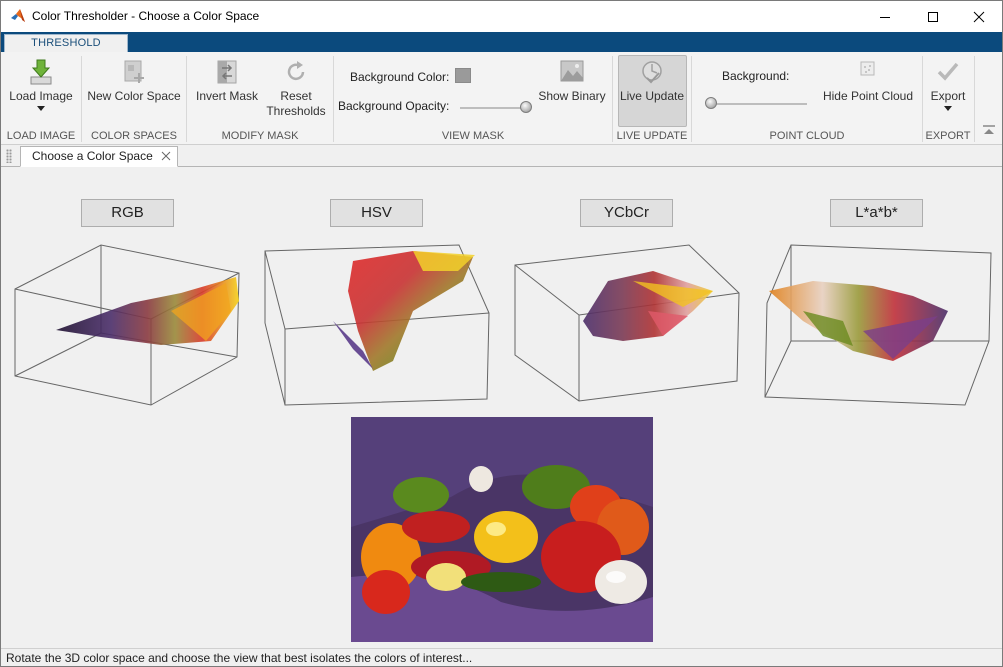 The image size is (1003, 667). I want to click on collapse-ribbon-icon, so click(989, 129).